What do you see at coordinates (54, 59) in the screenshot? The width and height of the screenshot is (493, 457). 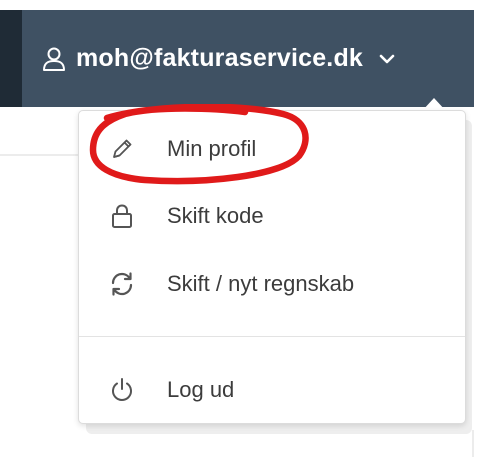 I see `user-icon` at bounding box center [54, 59].